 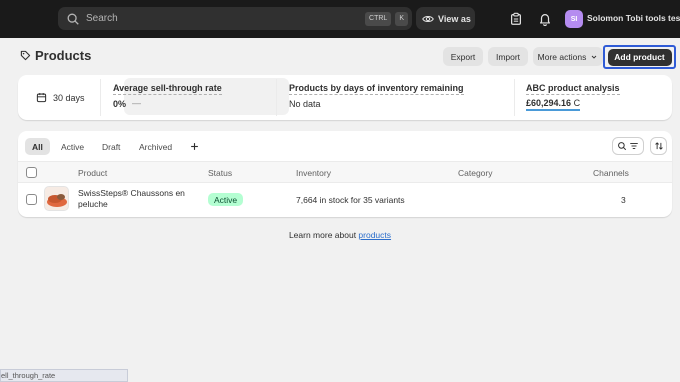 I want to click on channels-cell: 3, so click(x=623, y=200).